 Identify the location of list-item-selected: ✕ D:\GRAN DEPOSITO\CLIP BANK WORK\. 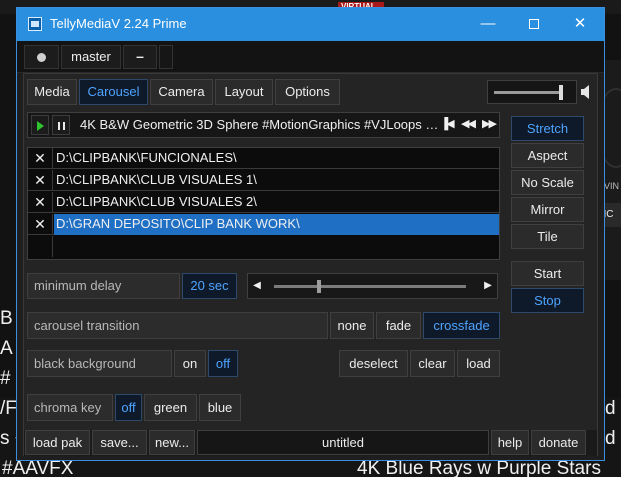
(263, 224).